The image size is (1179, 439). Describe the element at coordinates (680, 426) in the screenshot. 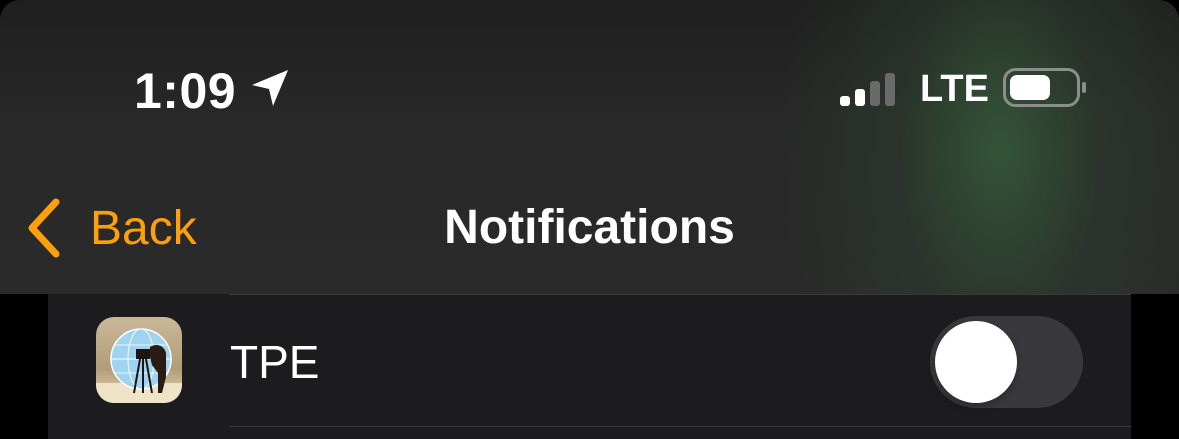

I see `row-separator` at that location.